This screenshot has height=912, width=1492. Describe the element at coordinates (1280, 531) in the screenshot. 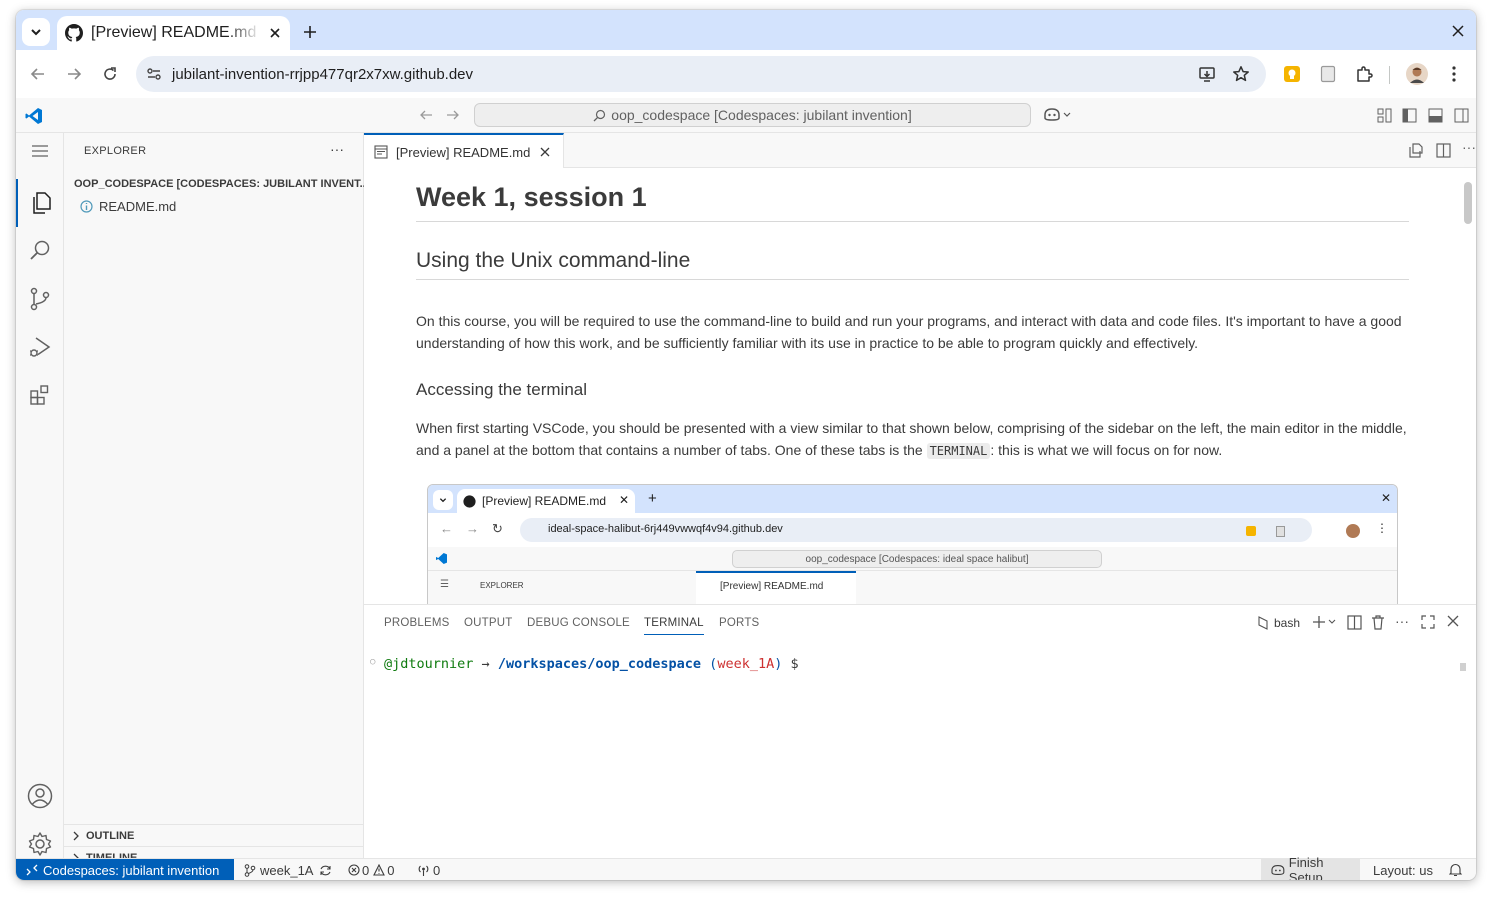

I see `document-icon` at that location.